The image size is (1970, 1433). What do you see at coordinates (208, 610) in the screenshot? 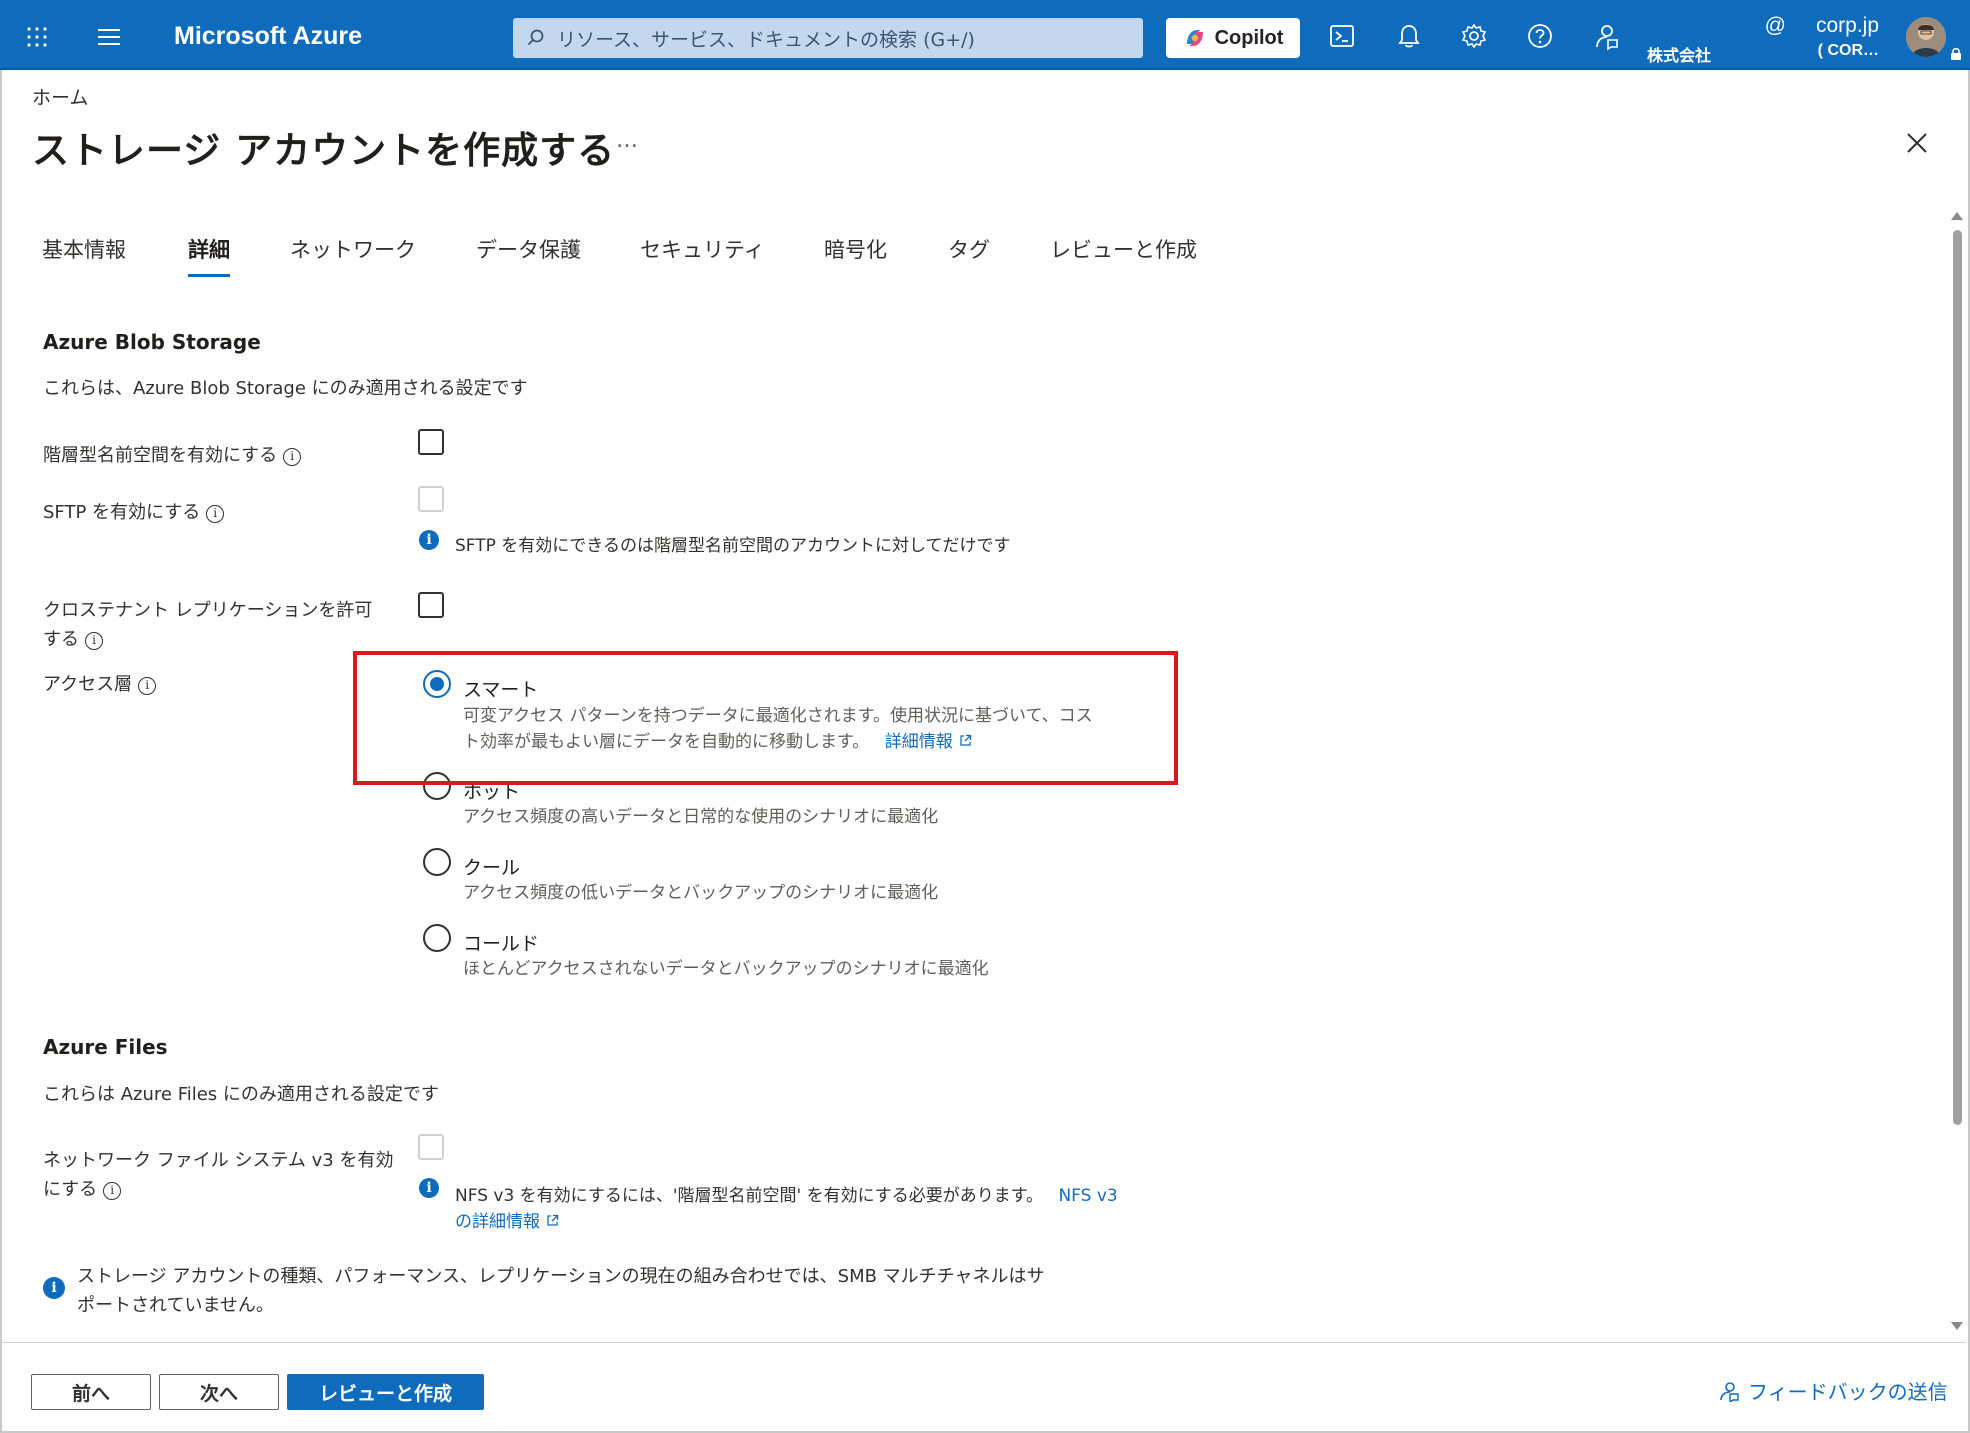
I see `cross-tenant-label-line1: クロステナント レプリケーションを許可` at bounding box center [208, 610].